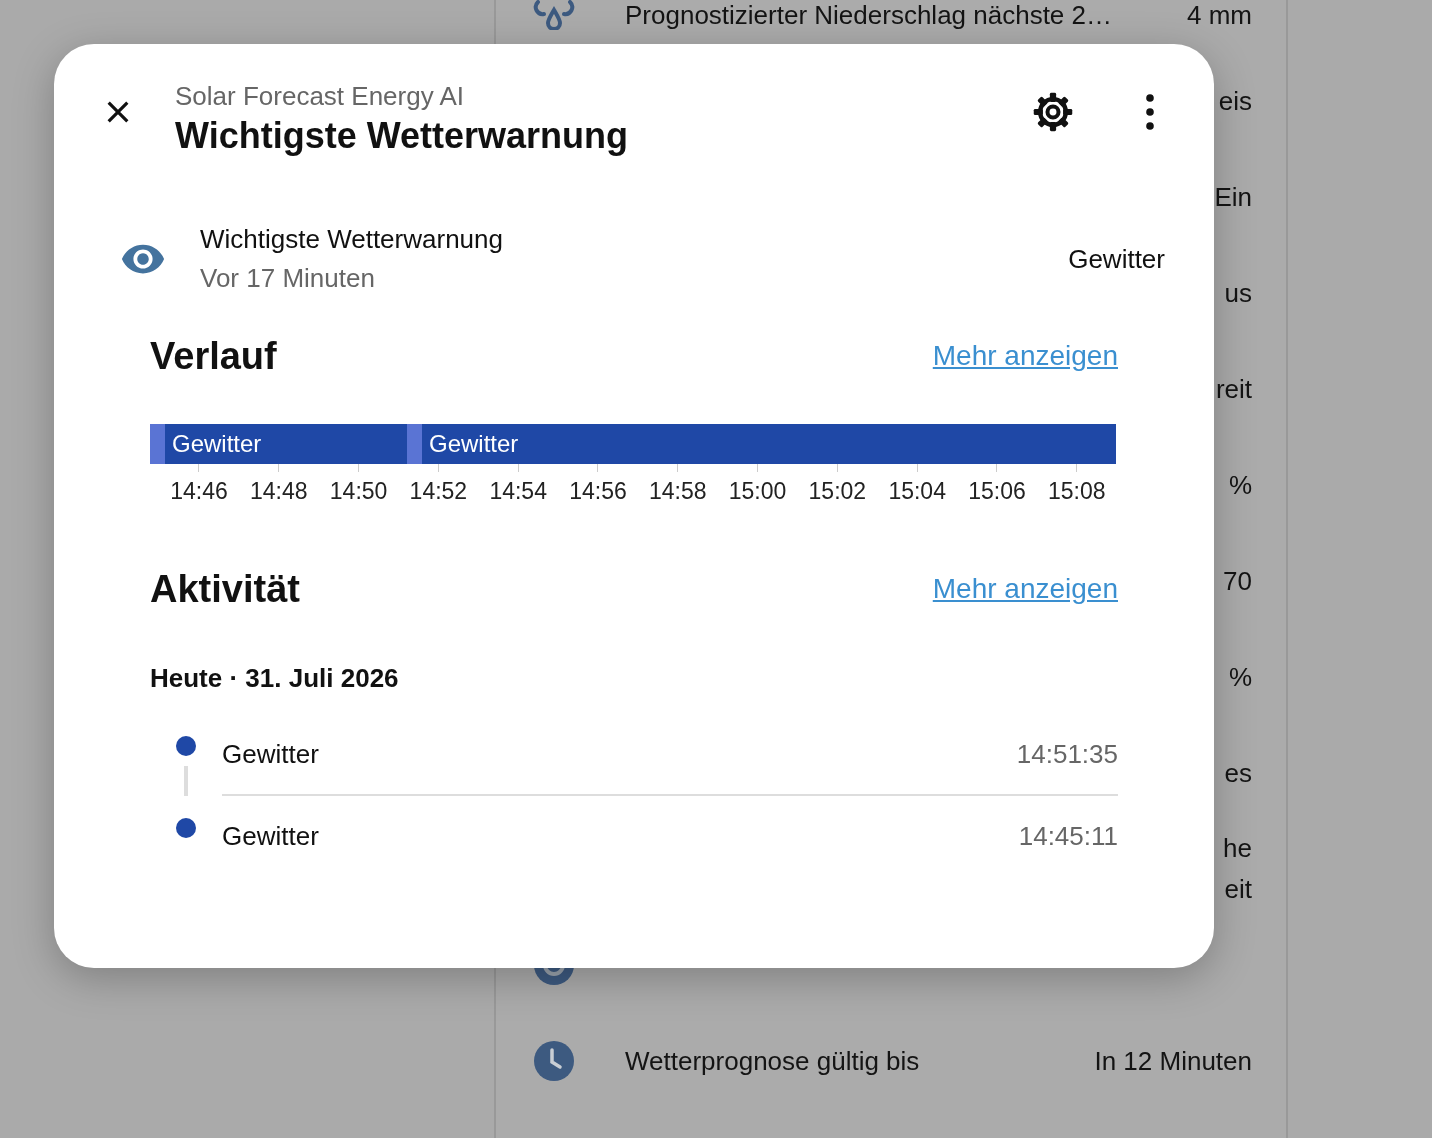 The image size is (1432, 1138). What do you see at coordinates (997, 491) in the screenshot?
I see `axis-label: 15:06` at bounding box center [997, 491].